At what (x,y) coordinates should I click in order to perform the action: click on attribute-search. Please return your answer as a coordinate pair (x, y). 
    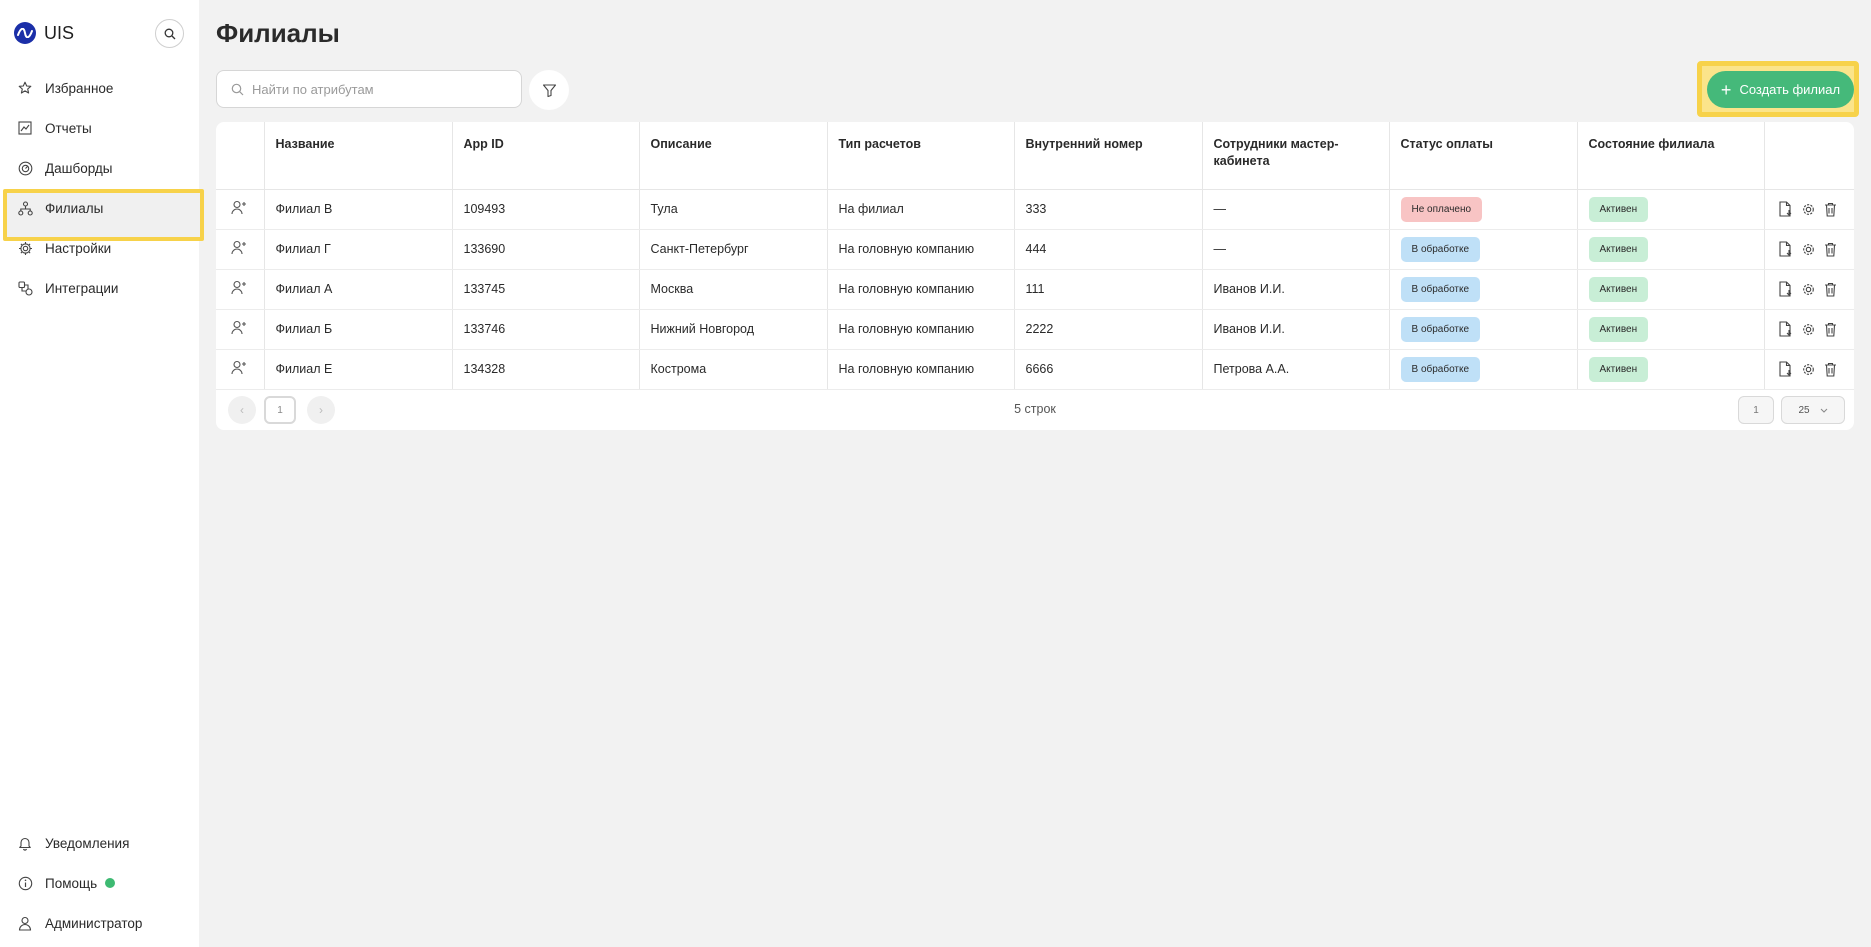
    Looking at the image, I should click on (369, 89).